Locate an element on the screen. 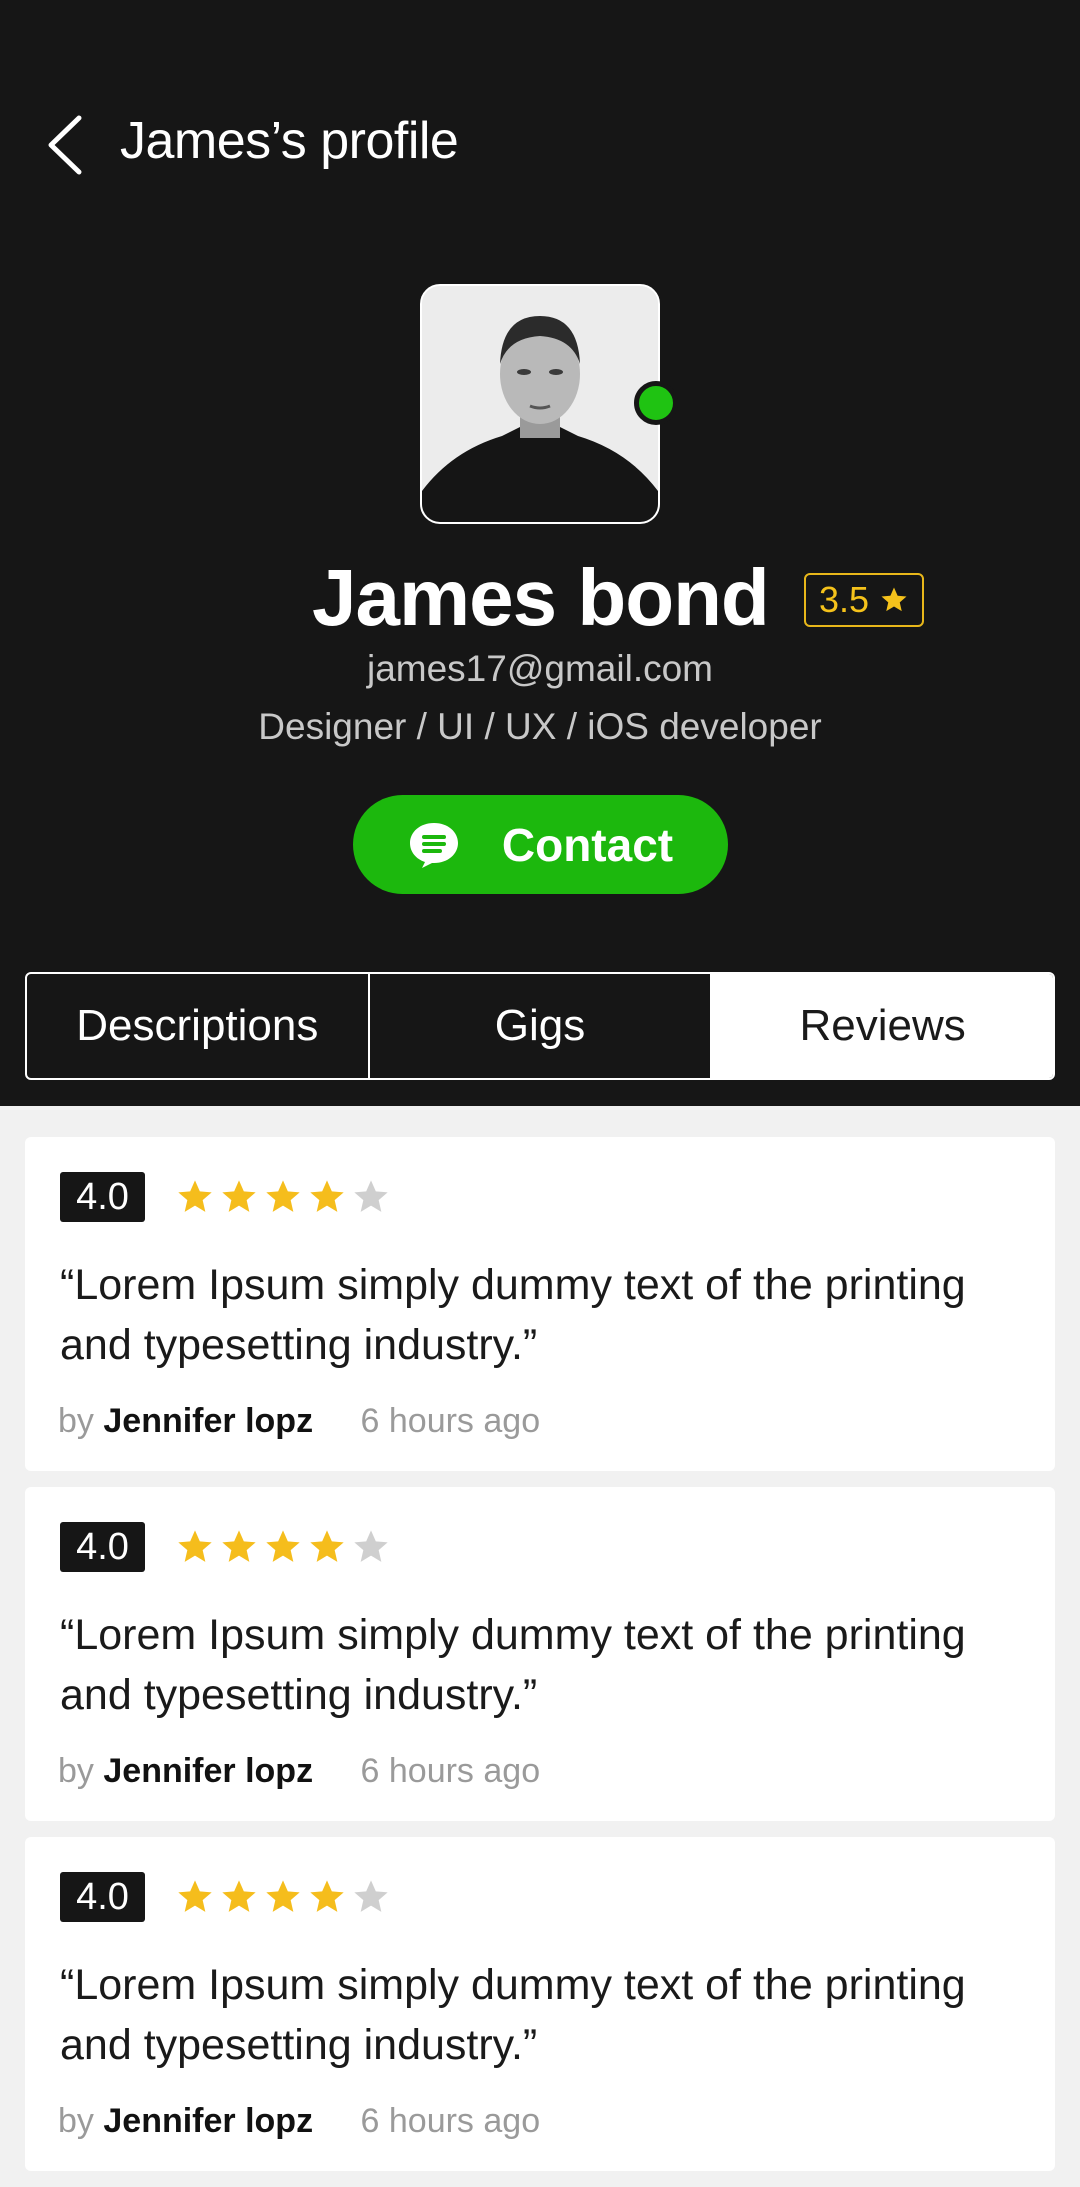 The image size is (1080, 2187). chevron-left-icon is located at coordinates (65, 145).